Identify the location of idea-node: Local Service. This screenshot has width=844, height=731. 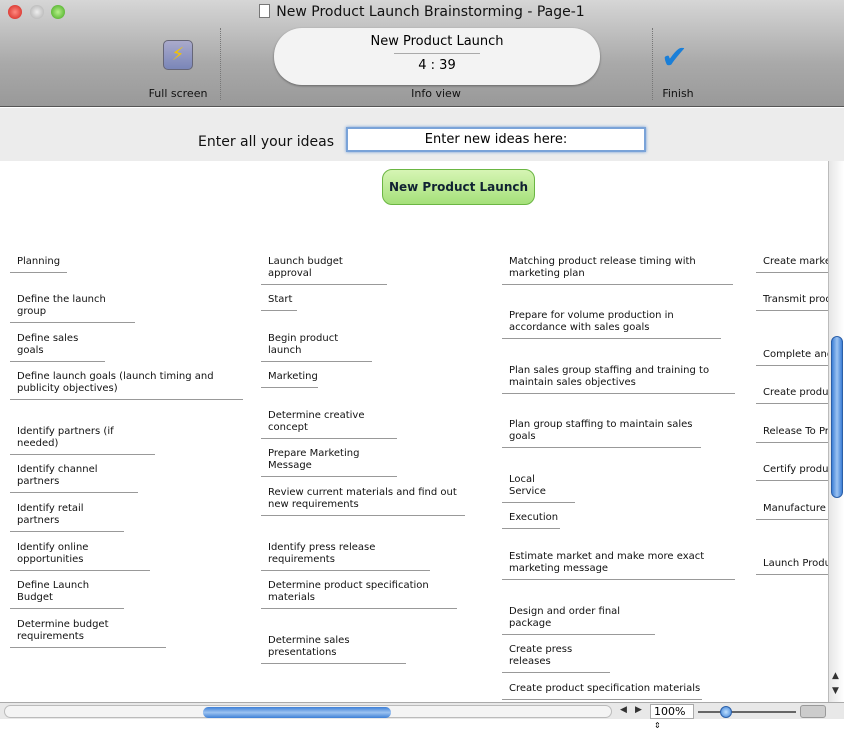
(538, 488).